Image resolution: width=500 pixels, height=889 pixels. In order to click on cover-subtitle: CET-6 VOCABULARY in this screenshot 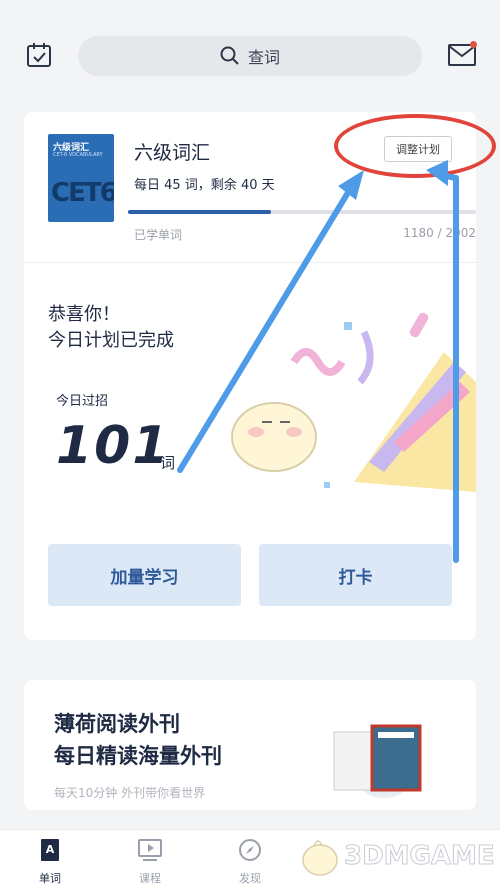, I will do `click(78, 155)`.